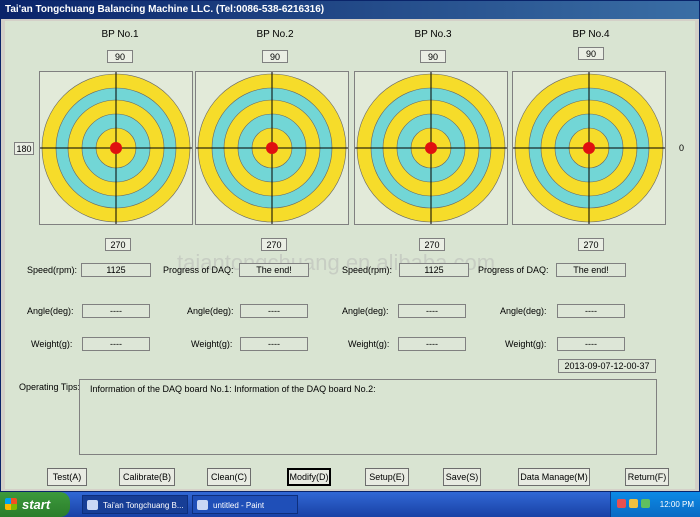 Image resolution: width=700 pixels, height=517 pixels. What do you see at coordinates (212, 344) in the screenshot?
I see `weight-label-2: Weight(g):` at bounding box center [212, 344].